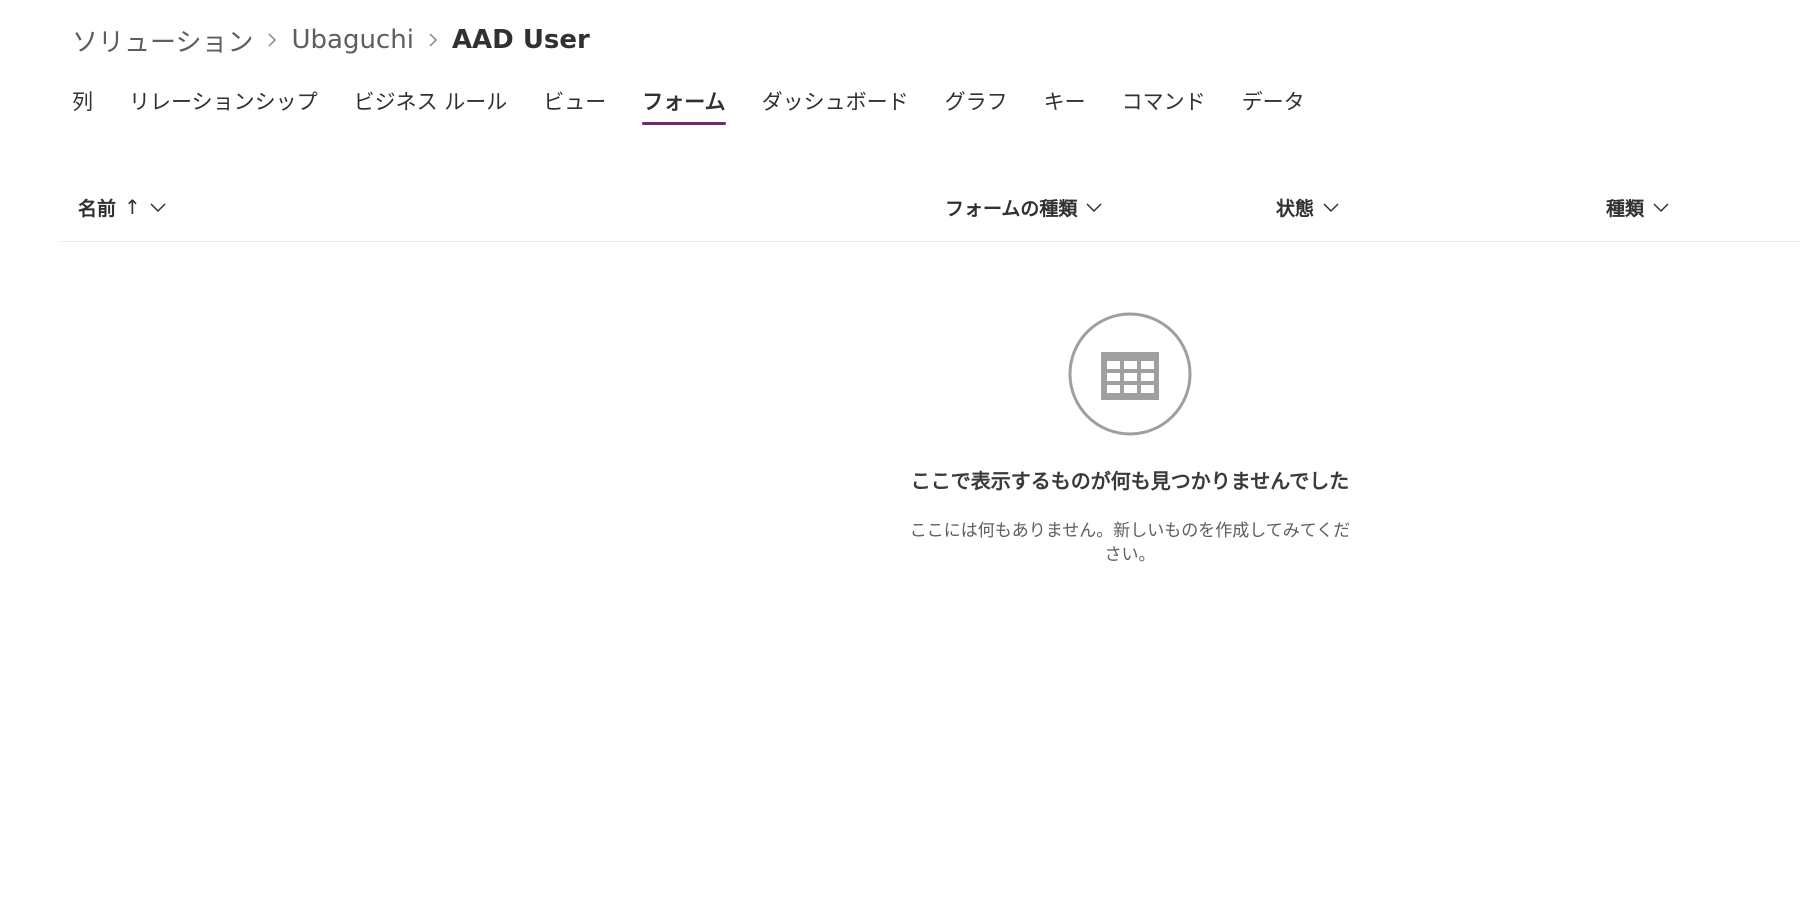 Image resolution: width=1800 pixels, height=900 pixels. I want to click on column-header-state: 状態, so click(1308, 207).